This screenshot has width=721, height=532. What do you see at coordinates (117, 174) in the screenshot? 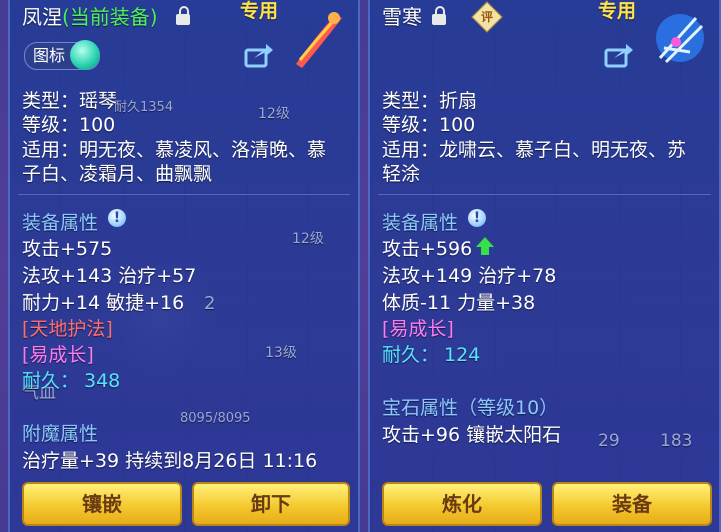
I see `applies-line-2: 子白、凌霜月、曲飘飘` at bounding box center [117, 174].